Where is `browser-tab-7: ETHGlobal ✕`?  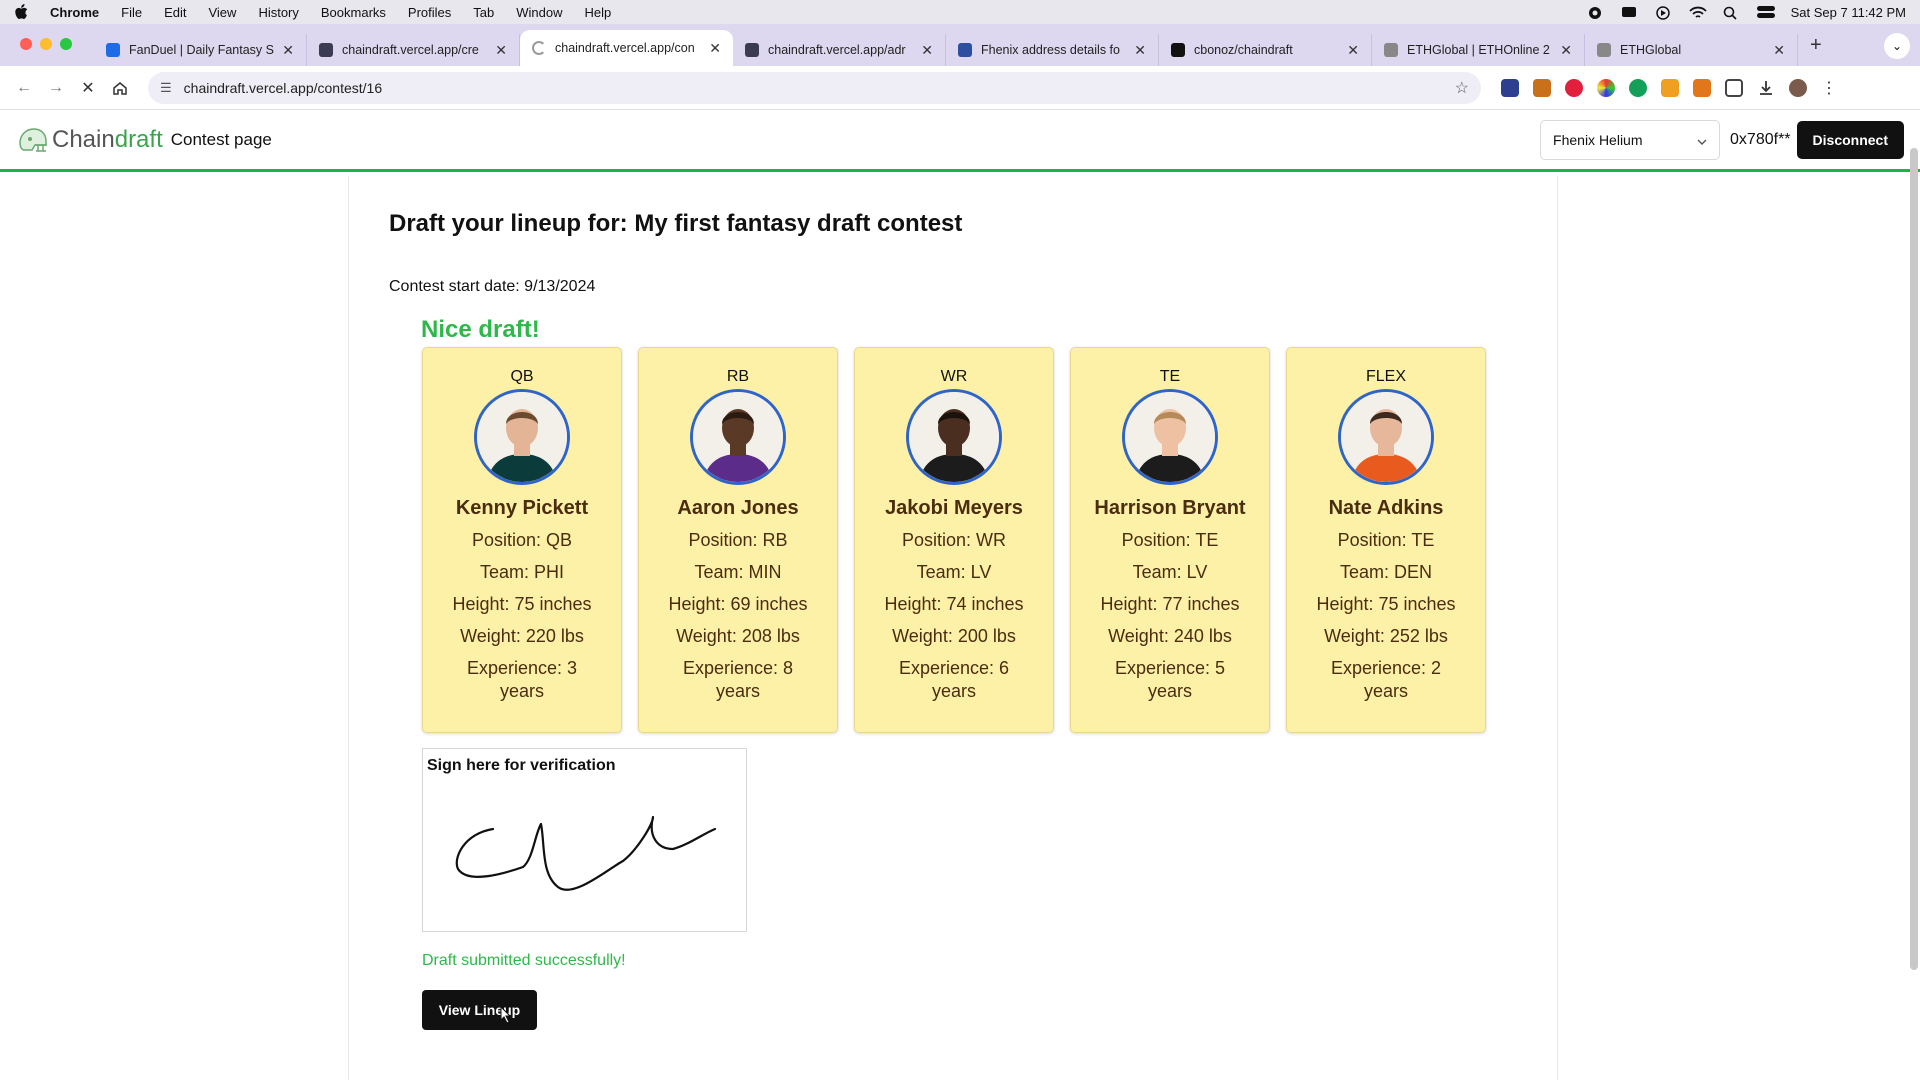 browser-tab-7: ETHGlobal ✕ is located at coordinates (1691, 50).